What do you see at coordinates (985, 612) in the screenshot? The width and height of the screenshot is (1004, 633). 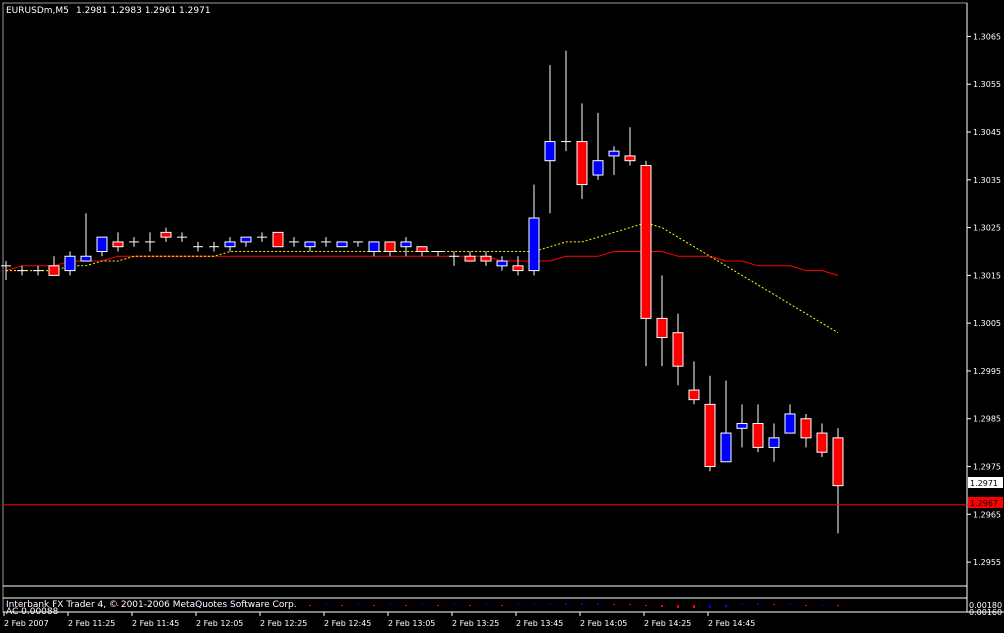 I see `subwindow-scale-bottom: 0.00160` at bounding box center [985, 612].